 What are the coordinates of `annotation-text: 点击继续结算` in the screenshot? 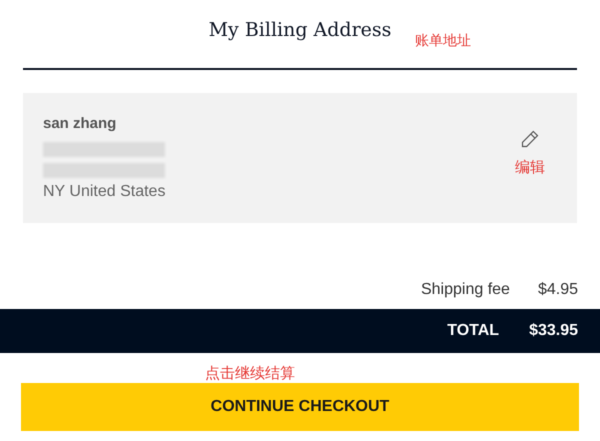 It's located at (250, 374).